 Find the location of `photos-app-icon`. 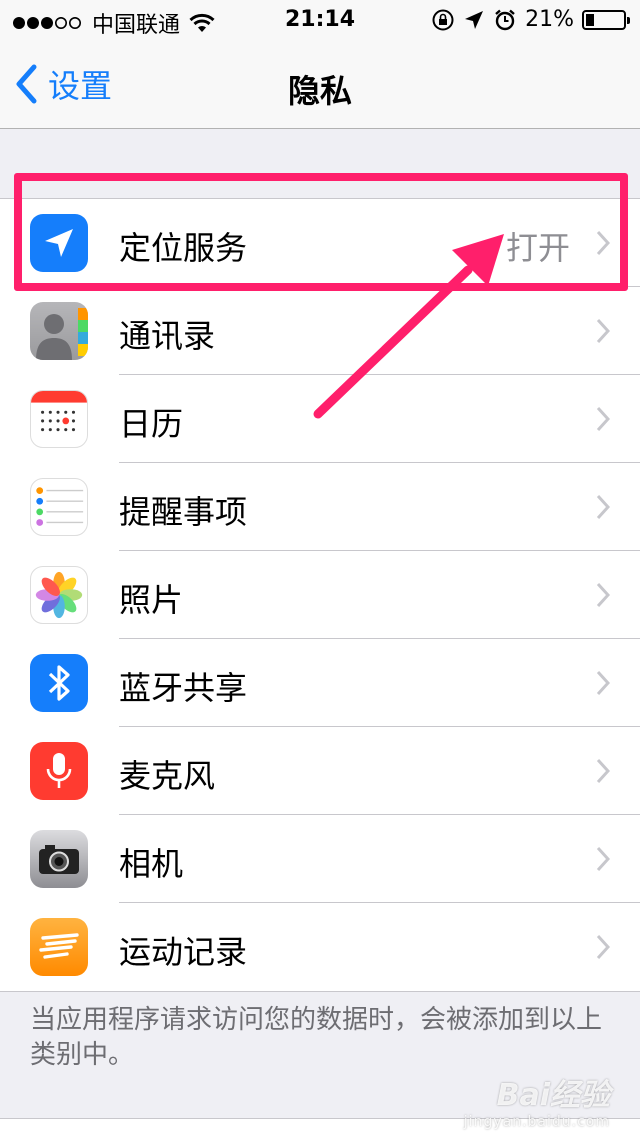

photos-app-icon is located at coordinates (59, 595).